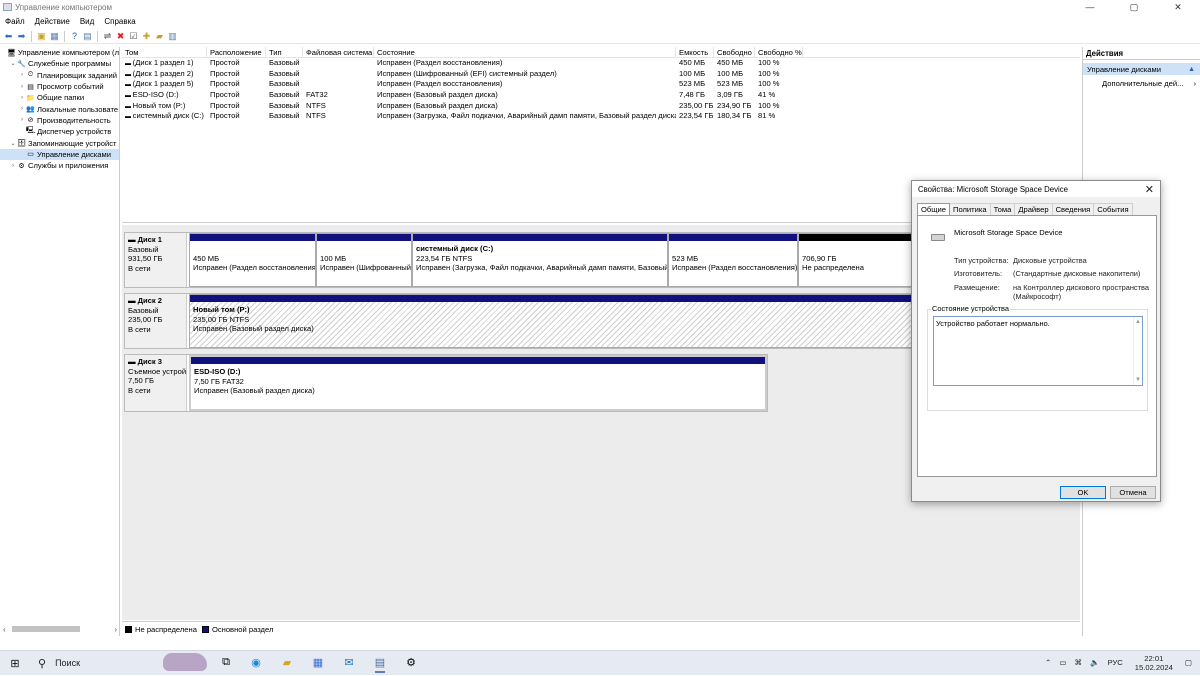 The image size is (1200, 676). I want to click on volume-icon: 🔈, so click(1094, 662).